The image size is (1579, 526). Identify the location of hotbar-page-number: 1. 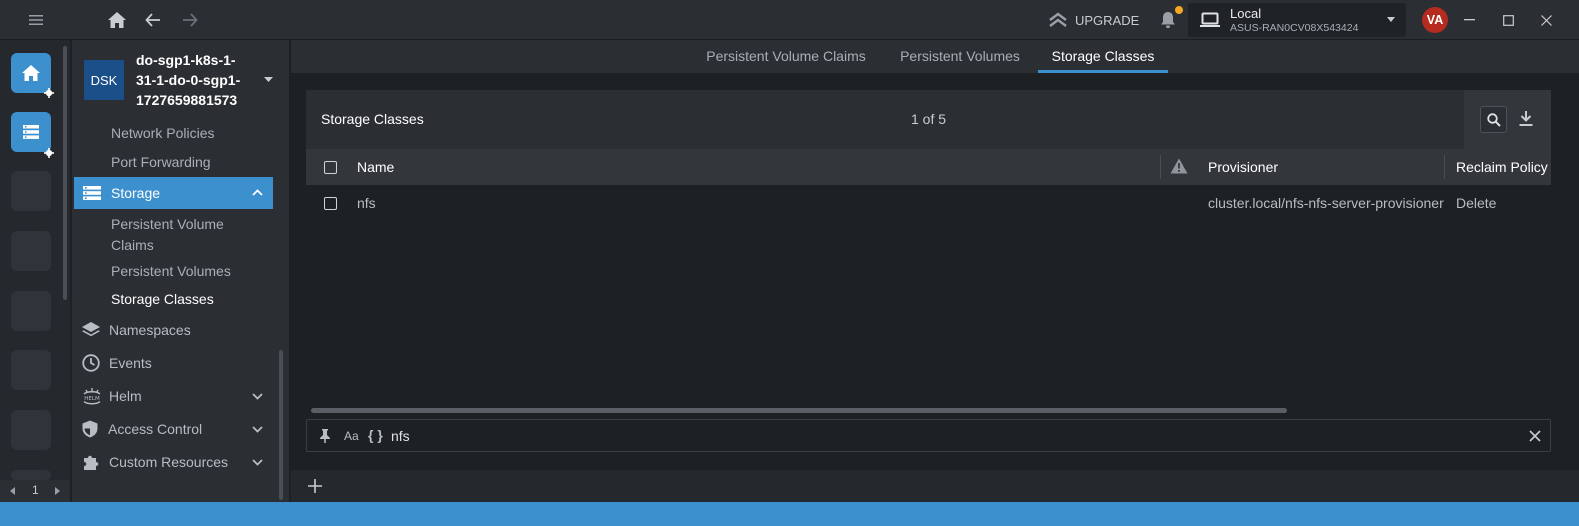
(35, 490).